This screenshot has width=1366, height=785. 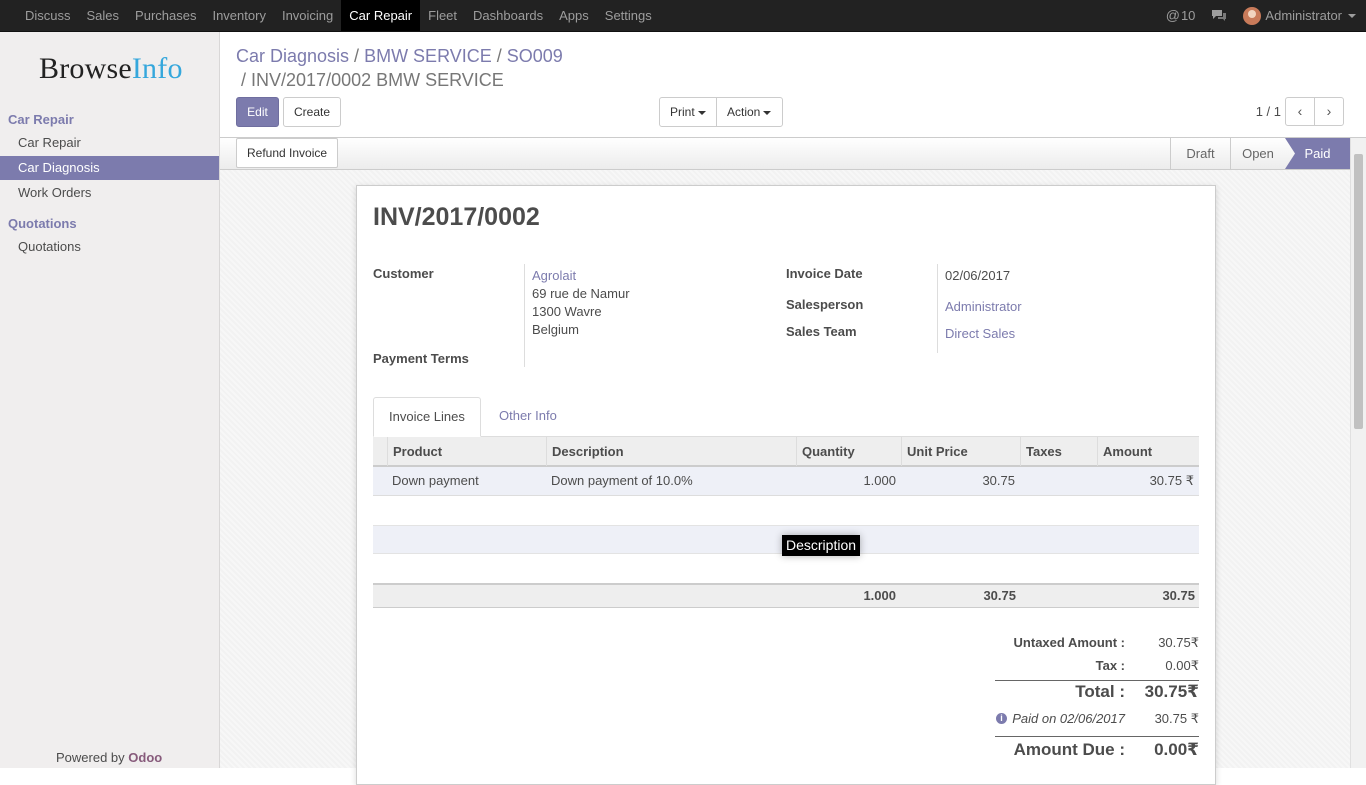 What do you see at coordinates (574, 15) in the screenshot?
I see `menu-apps: Apps` at bounding box center [574, 15].